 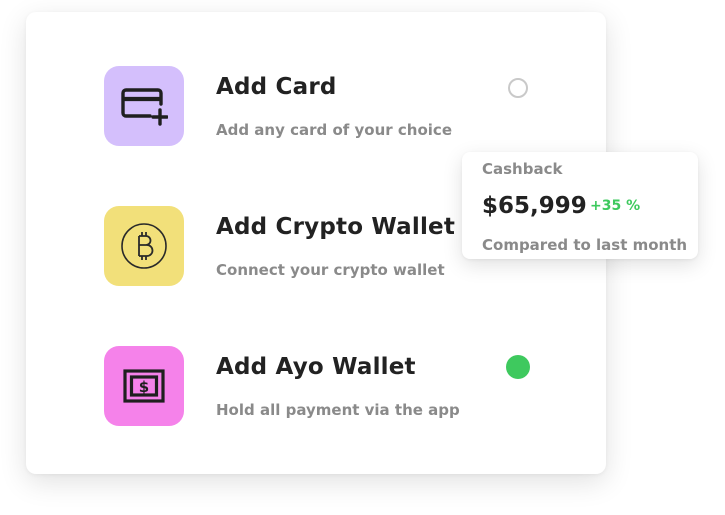 I want to click on cashback-title: Cashback, so click(x=522, y=169).